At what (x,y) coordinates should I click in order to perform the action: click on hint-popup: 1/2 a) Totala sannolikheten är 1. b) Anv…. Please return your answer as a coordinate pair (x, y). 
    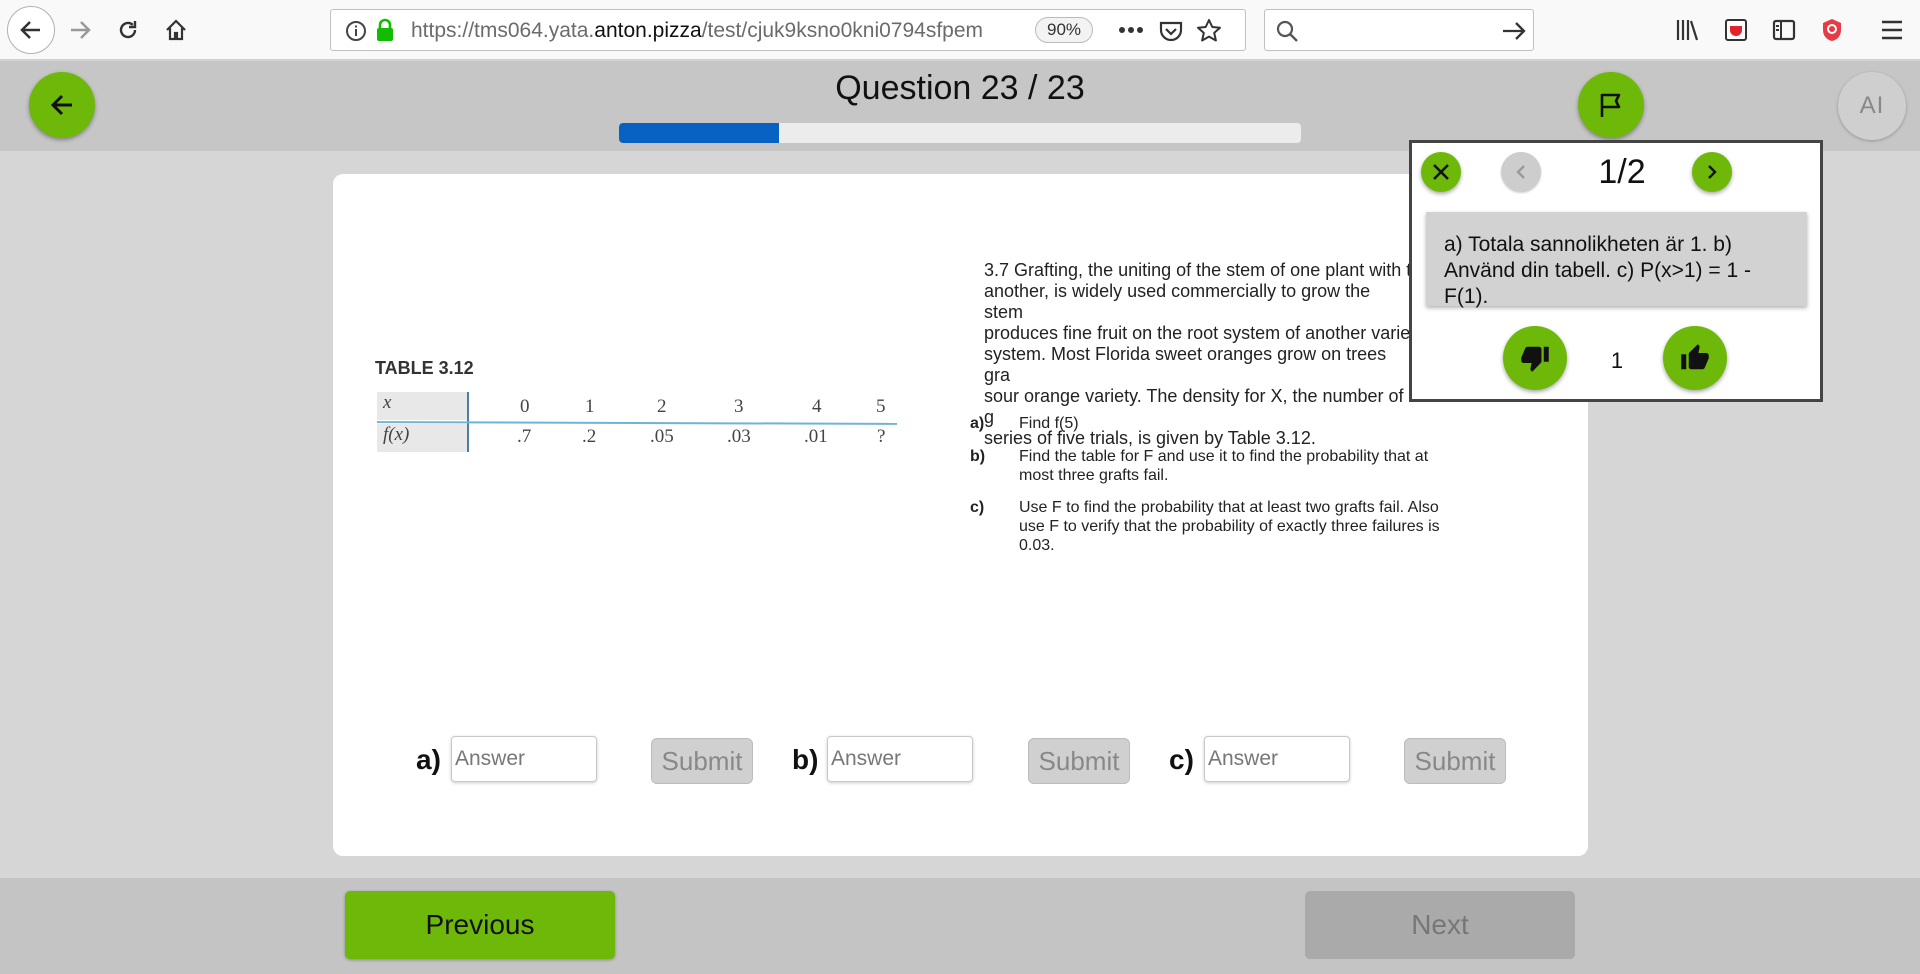
    Looking at the image, I should click on (1616, 271).